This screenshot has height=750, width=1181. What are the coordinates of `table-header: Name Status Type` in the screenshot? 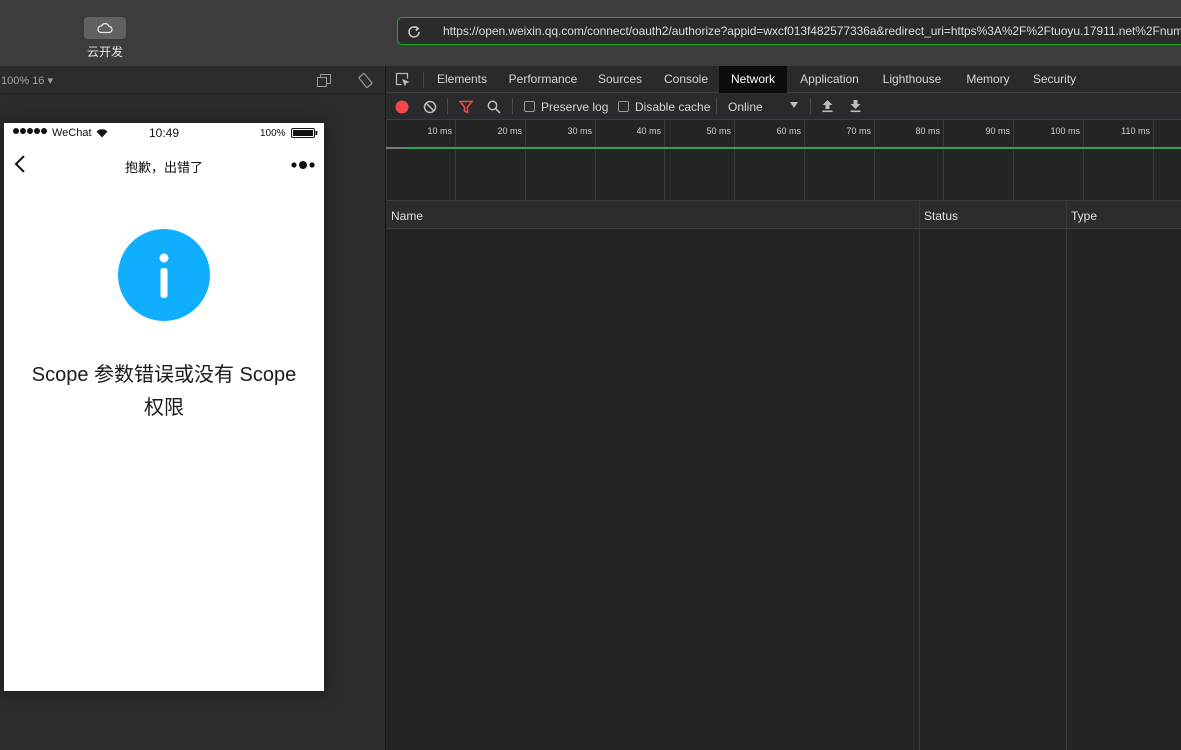 It's located at (783, 215).